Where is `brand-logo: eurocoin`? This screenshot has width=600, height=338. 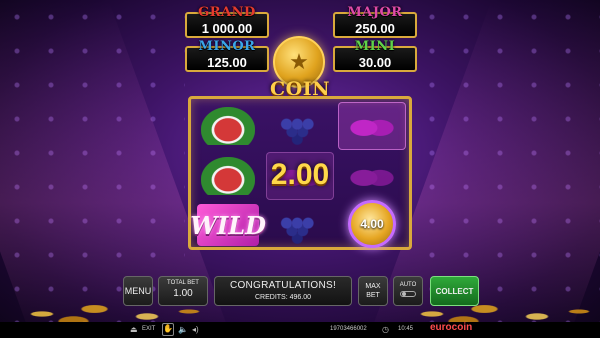 brand-logo: eurocoin is located at coordinates (451, 327).